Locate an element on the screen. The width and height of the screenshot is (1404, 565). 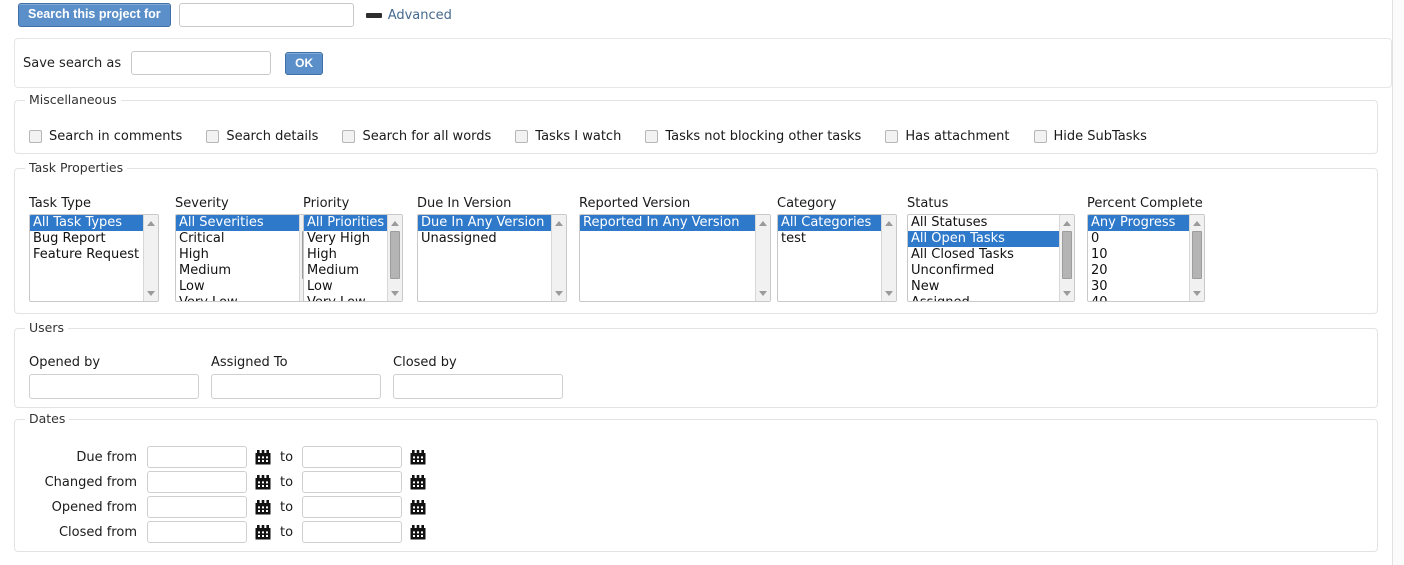
listbox-option: Bug Report is located at coordinates (86, 239).